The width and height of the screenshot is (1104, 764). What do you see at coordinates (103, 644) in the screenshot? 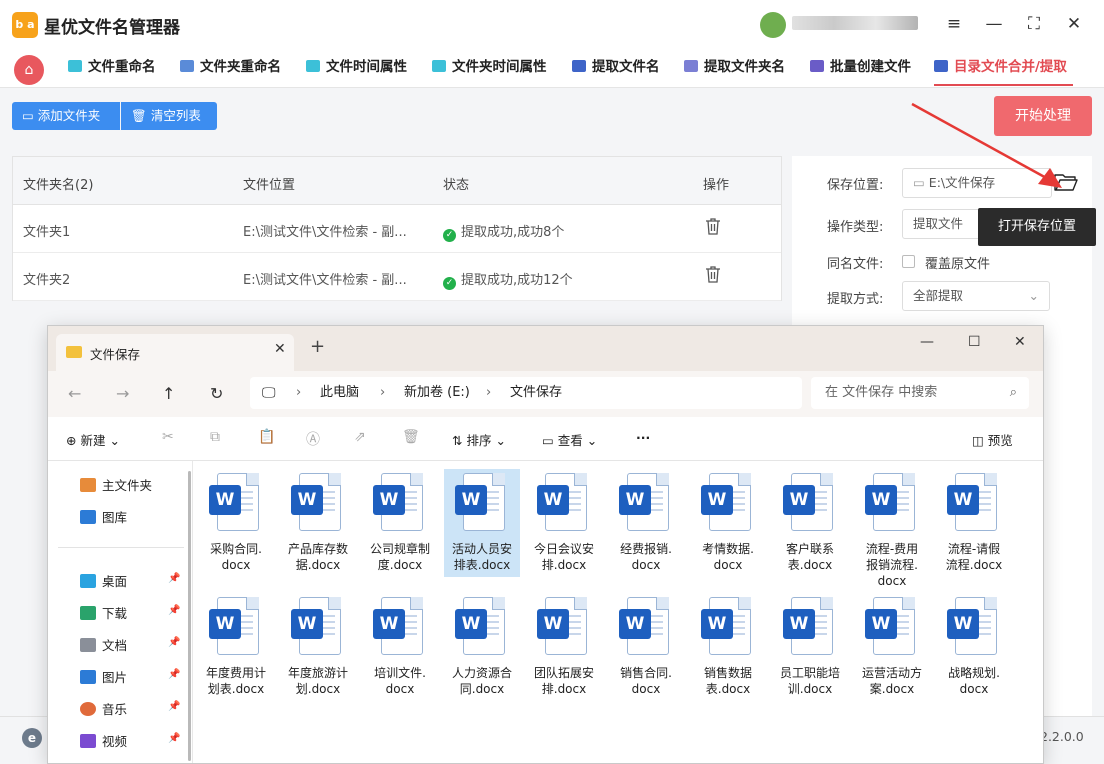
I see `sidebar-item-documents: 文档` at bounding box center [103, 644].